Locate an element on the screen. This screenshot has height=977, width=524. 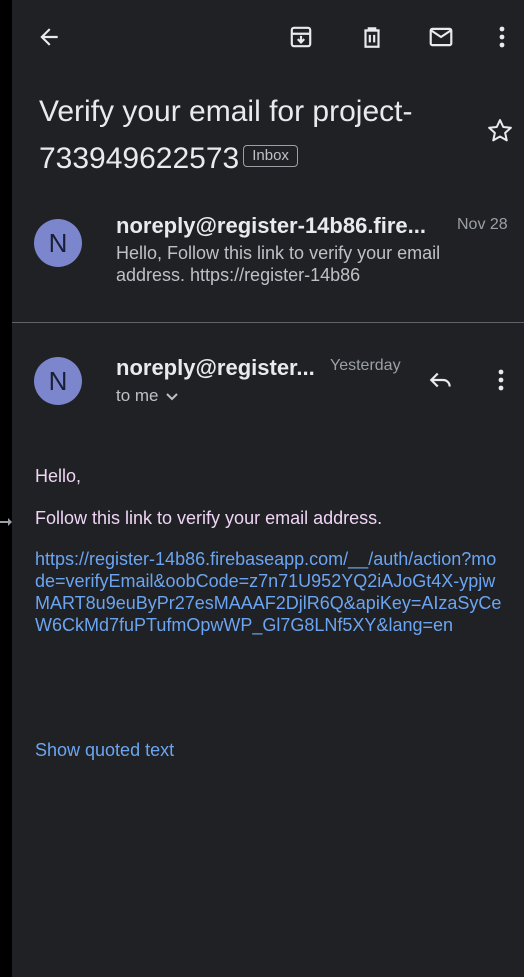
inbox-label-chip: Inbox is located at coordinates (270, 156).